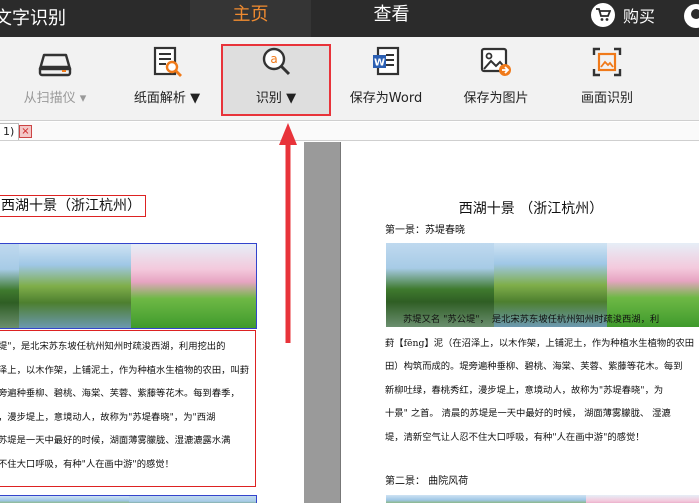 The image size is (699, 503). What do you see at coordinates (250, 18) in the screenshot?
I see `tab-home: 主页` at bounding box center [250, 18].